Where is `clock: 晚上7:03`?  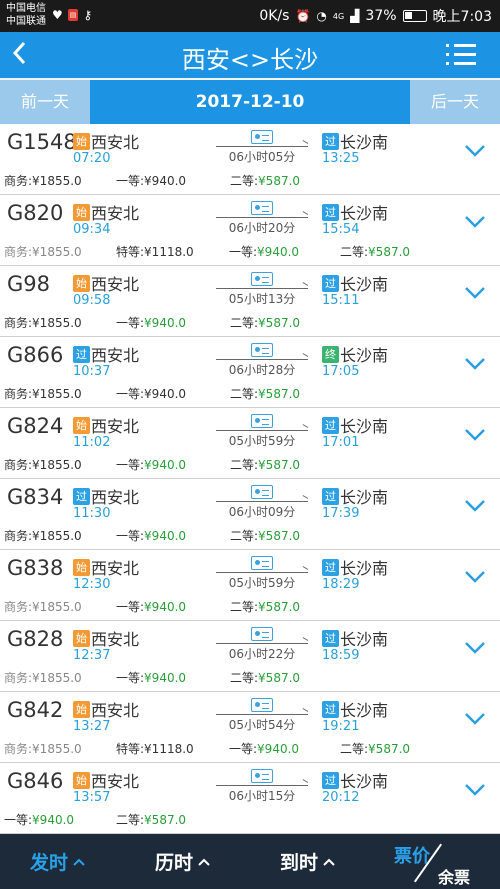 clock: 晚上7:03 is located at coordinates (462, 17).